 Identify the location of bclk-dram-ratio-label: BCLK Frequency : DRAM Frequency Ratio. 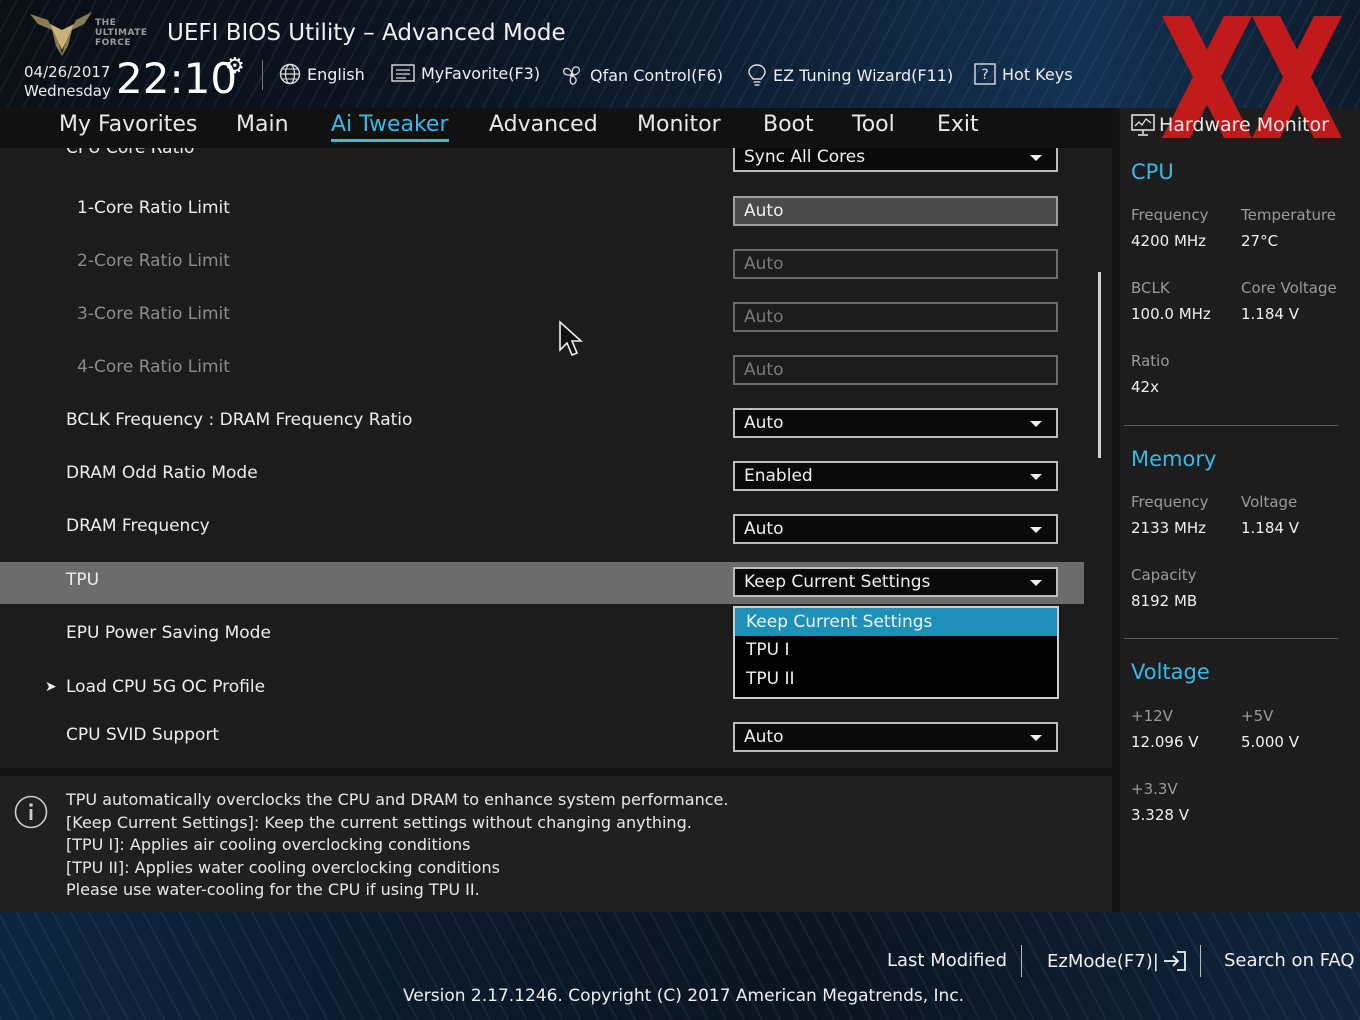
(239, 420).